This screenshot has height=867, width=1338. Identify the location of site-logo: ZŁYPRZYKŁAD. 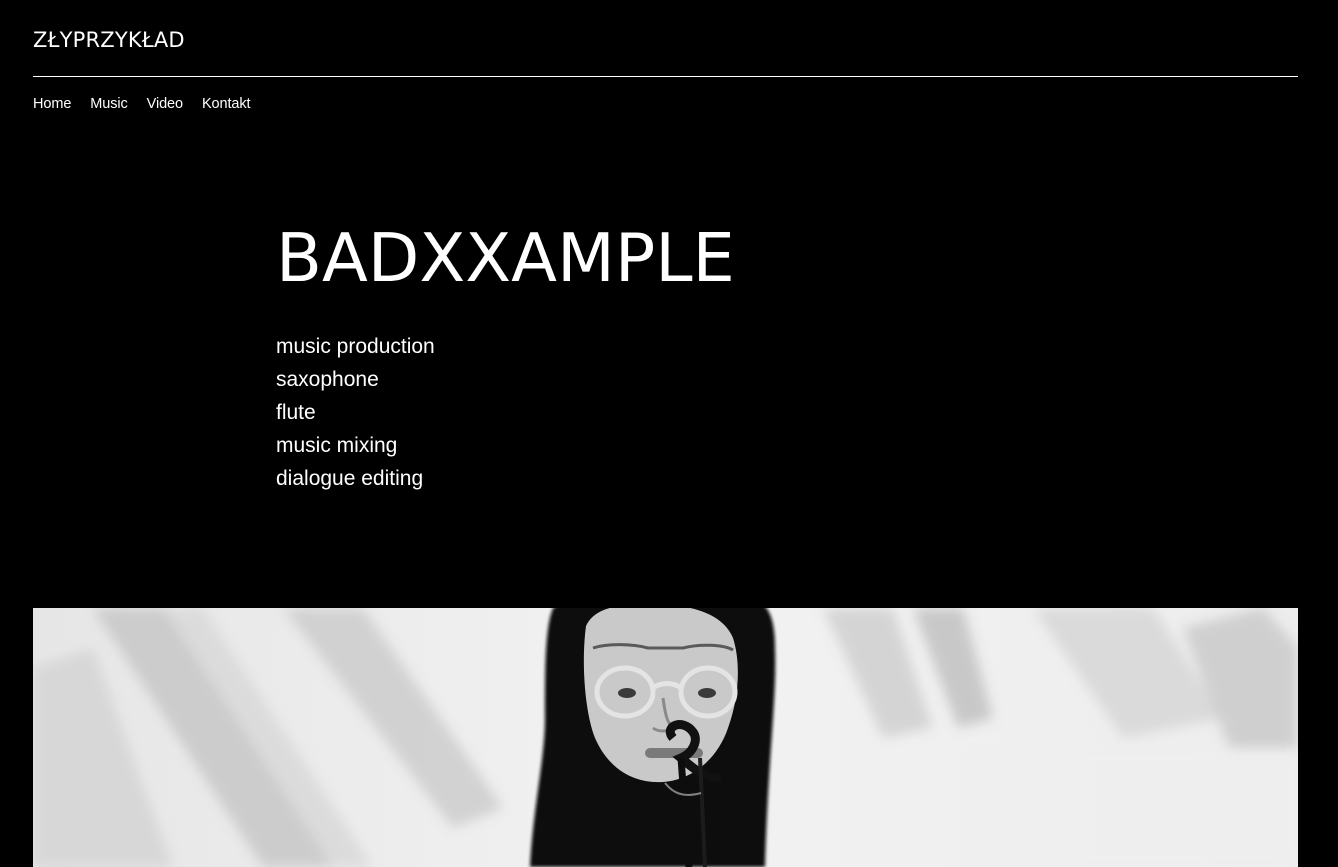
(109, 40).